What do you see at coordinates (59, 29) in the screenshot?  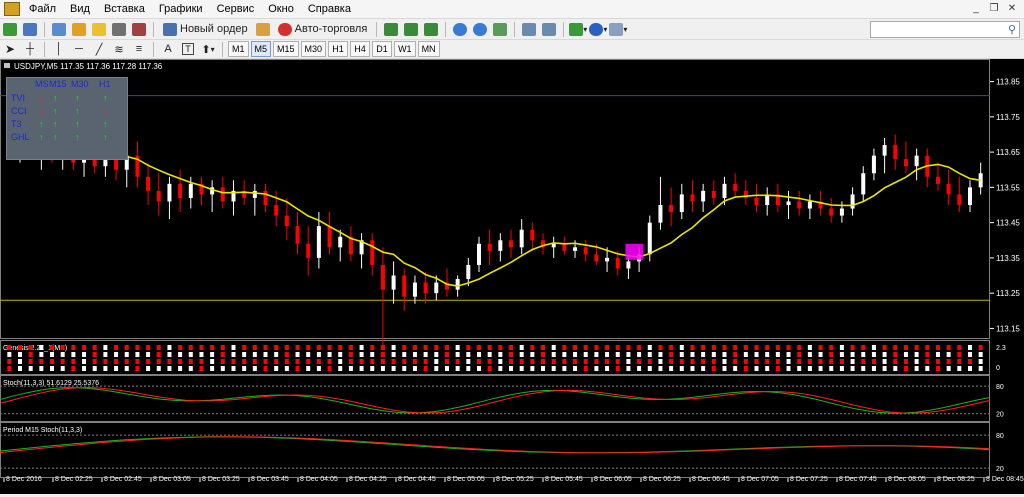 I see `market-watch-button` at bounding box center [59, 29].